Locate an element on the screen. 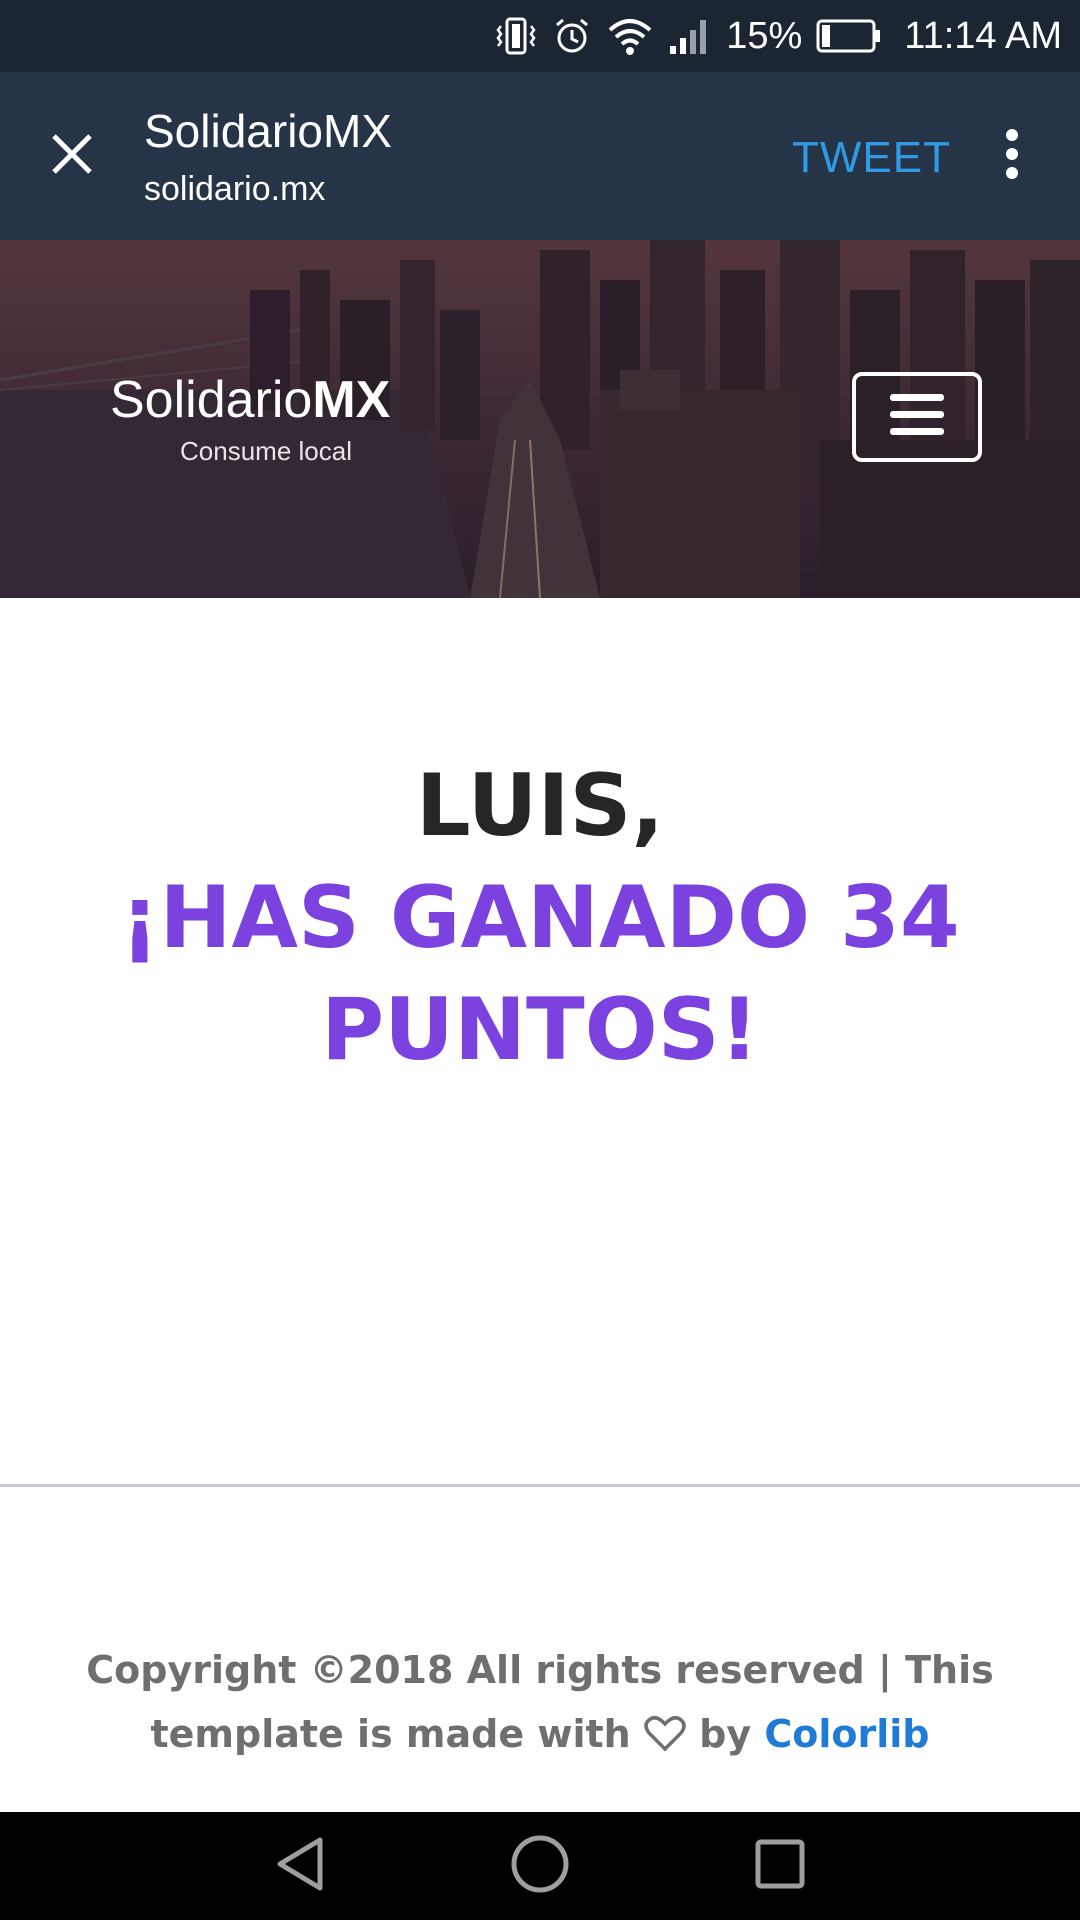 The height and width of the screenshot is (1920, 1080). home-button is located at coordinates (540, 1866).